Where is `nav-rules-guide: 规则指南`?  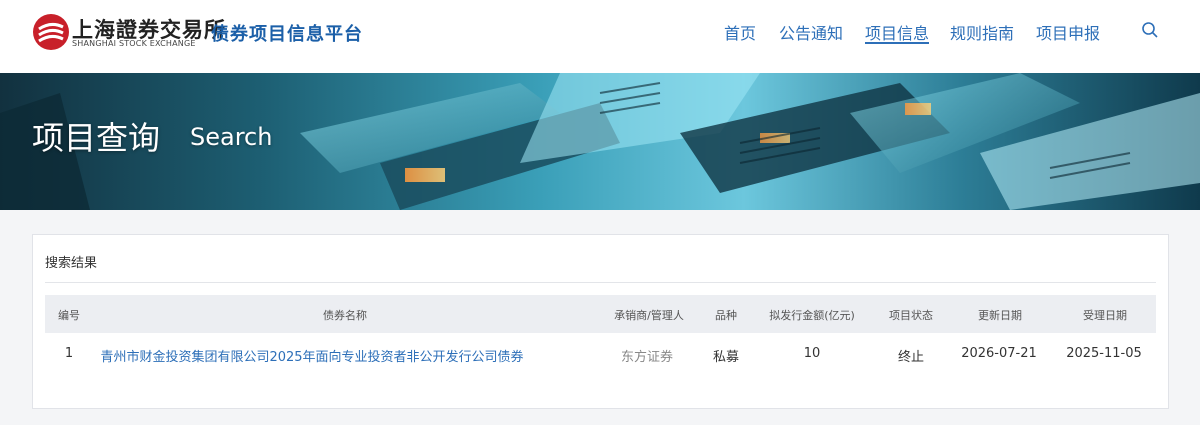
nav-rules-guide: 规则指南 is located at coordinates (982, 32).